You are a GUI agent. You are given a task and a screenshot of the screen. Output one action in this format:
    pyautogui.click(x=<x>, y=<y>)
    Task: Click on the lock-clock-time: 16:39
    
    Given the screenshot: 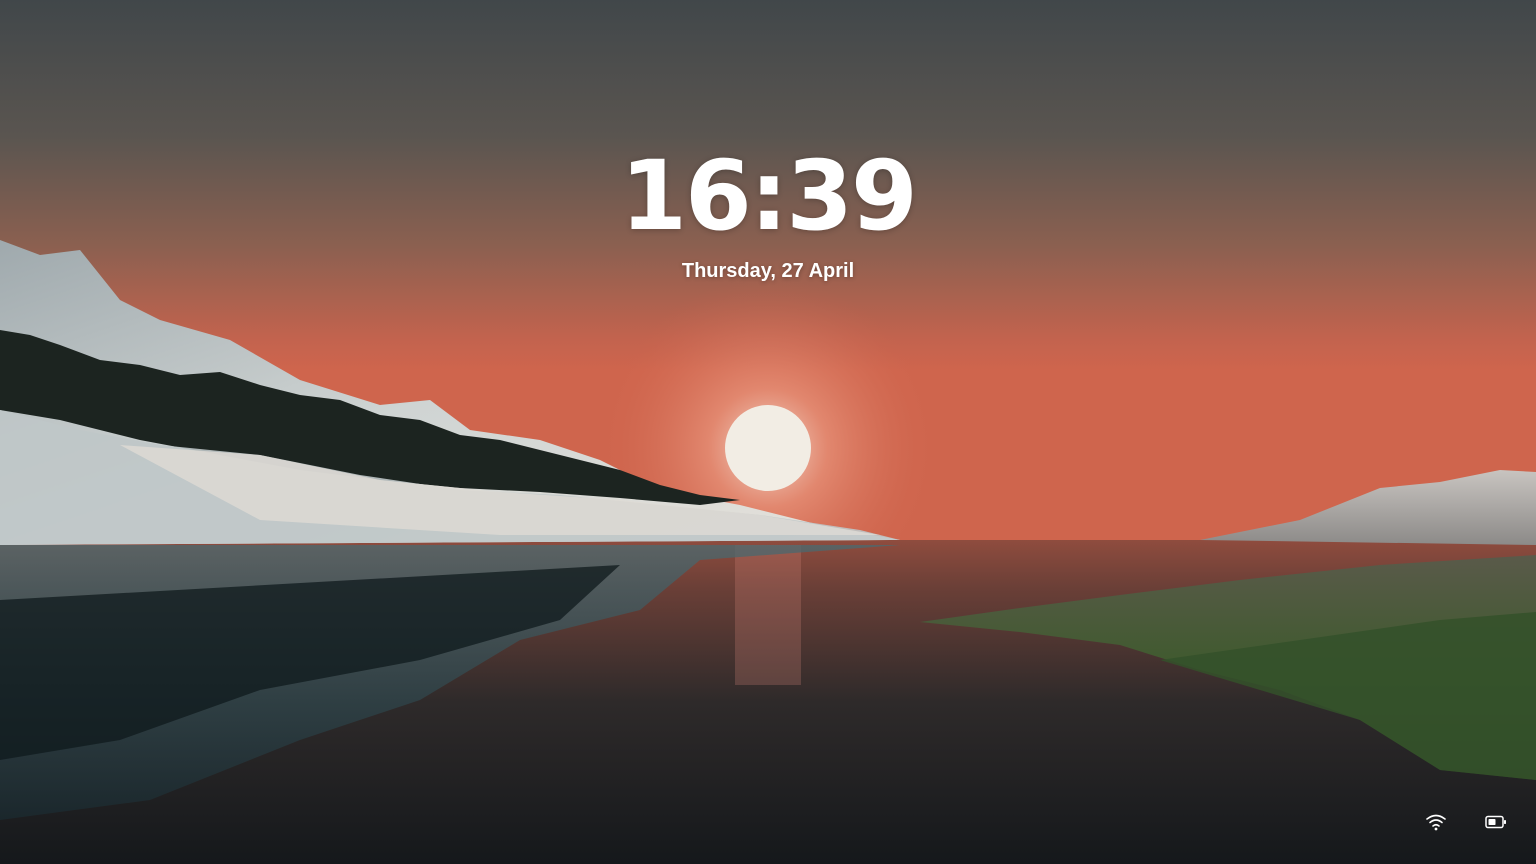 What is the action you would take?
    pyautogui.click(x=769, y=196)
    